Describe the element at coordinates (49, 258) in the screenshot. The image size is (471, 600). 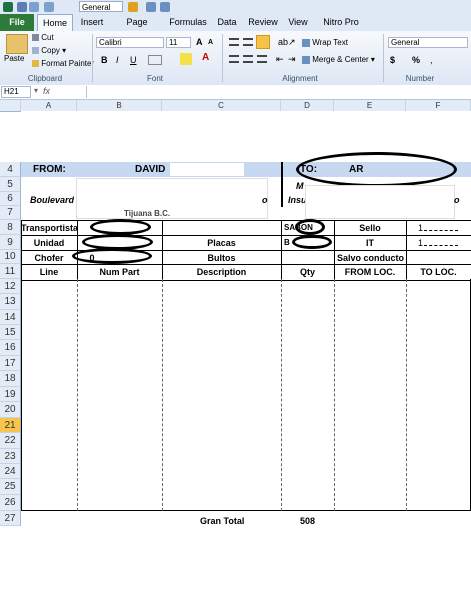
I see `chofer-label: Chofer` at that location.